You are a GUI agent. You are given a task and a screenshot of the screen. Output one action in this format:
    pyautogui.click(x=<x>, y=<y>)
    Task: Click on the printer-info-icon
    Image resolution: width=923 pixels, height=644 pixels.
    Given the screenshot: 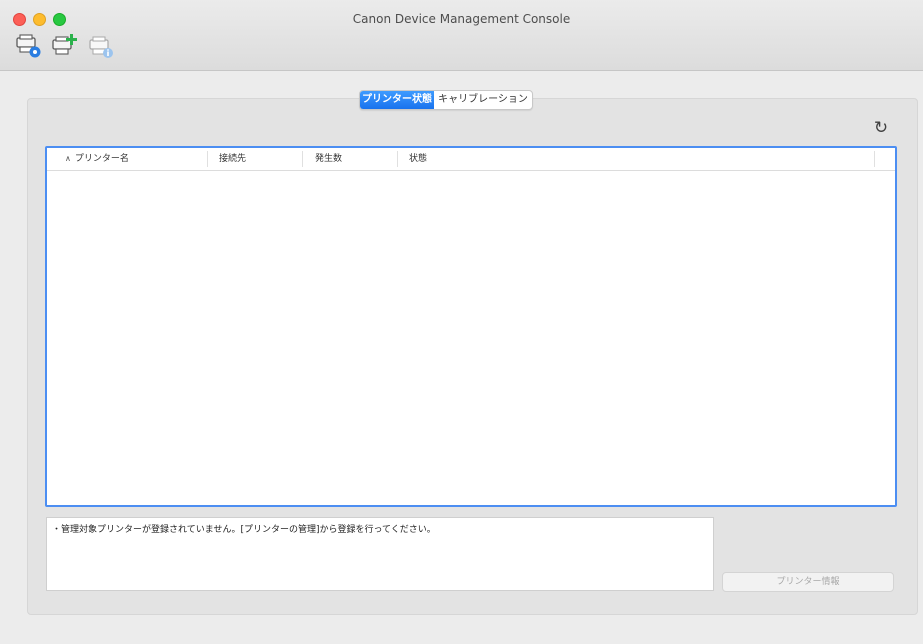 What is the action you would take?
    pyautogui.click(x=101, y=47)
    